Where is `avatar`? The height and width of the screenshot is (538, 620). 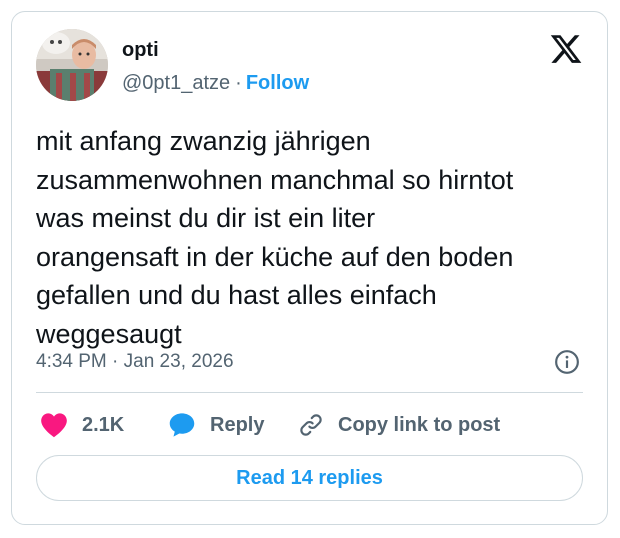 avatar is located at coordinates (72, 65).